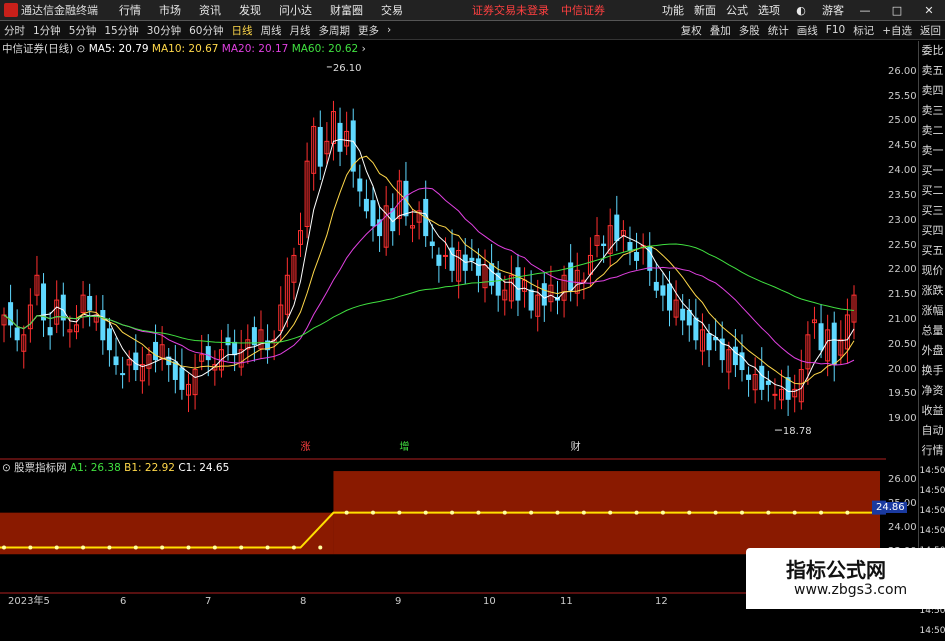 The height and width of the screenshot is (641, 945). What do you see at coordinates (932, 210) in the screenshot?
I see `quote-field-label: 买三` at bounding box center [932, 210].